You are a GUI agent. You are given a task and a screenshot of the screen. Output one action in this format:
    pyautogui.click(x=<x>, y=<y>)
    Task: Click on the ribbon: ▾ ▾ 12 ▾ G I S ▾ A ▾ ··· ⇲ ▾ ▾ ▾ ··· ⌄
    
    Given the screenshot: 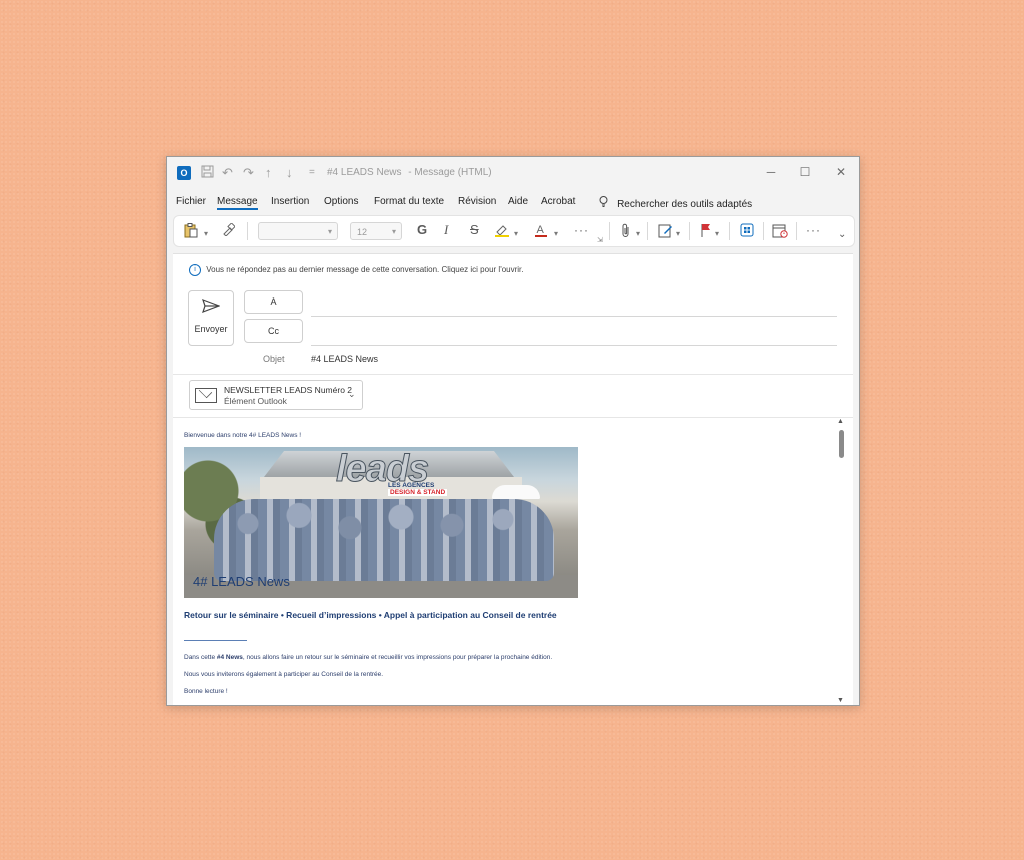 What is the action you would take?
    pyautogui.click(x=514, y=231)
    